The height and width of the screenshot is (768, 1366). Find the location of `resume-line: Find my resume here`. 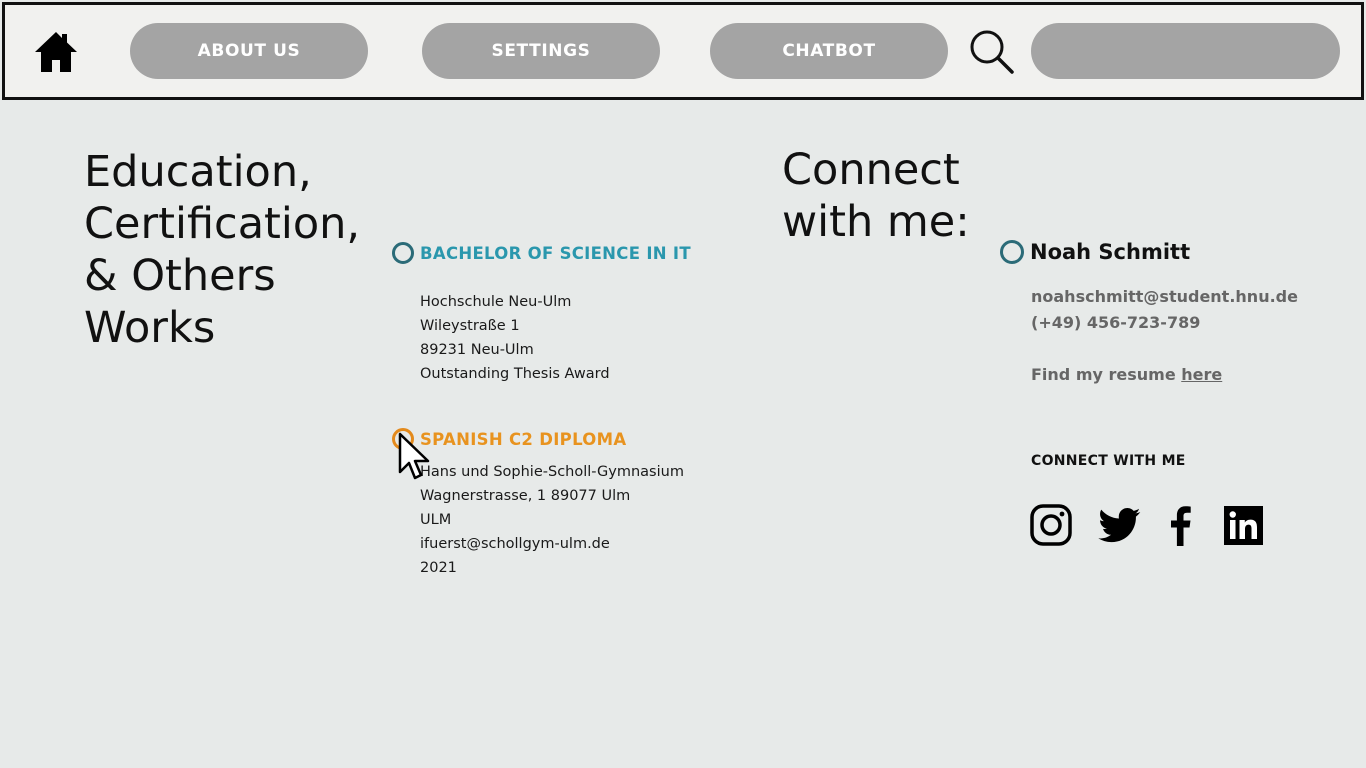

resume-line: Find my resume here is located at coordinates (1164, 375).